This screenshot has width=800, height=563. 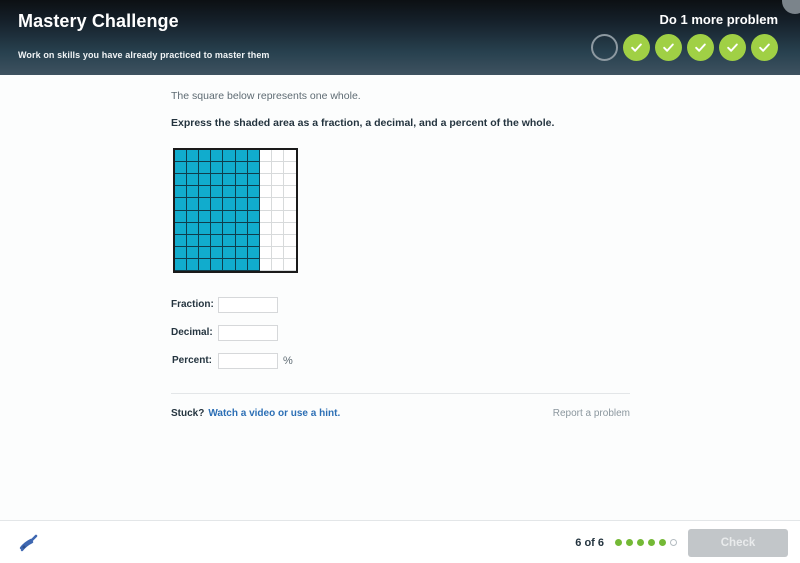 I want to click on streak-dot-2-complete, so click(x=636, y=47).